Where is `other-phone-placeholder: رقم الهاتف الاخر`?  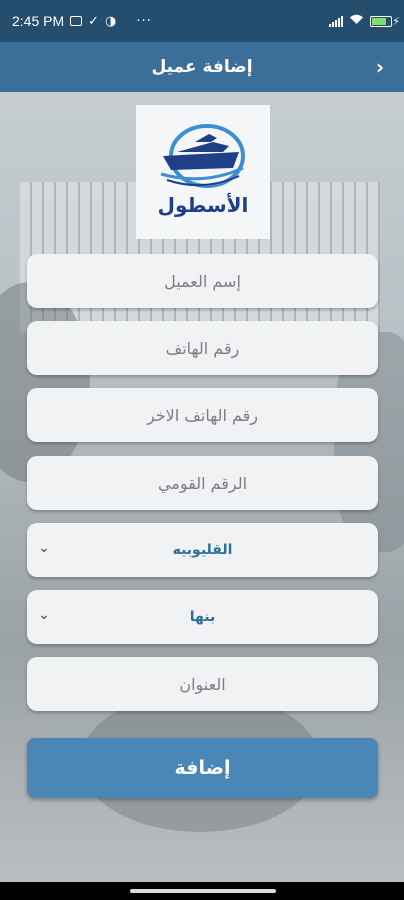
other-phone-placeholder: رقم الهاتف الاخر is located at coordinates (202, 415).